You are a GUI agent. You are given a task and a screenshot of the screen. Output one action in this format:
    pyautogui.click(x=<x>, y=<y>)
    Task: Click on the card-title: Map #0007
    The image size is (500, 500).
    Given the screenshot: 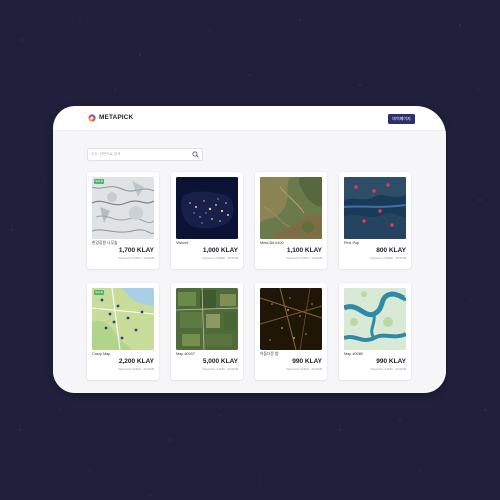 What is the action you would take?
    pyautogui.click(x=185, y=354)
    